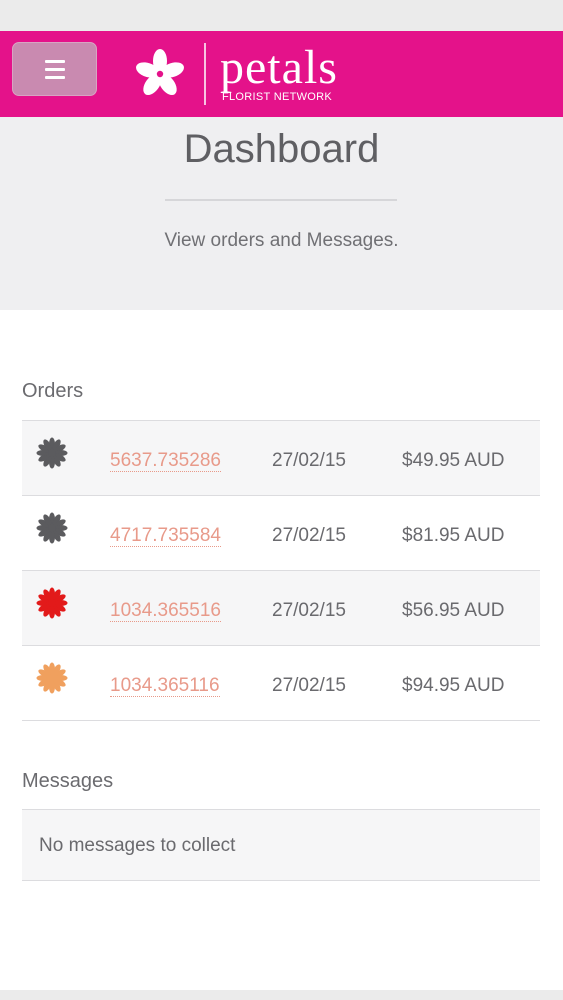 This screenshot has height=1000, width=563. Describe the element at coordinates (277, 96) in the screenshot. I see `brand-tagline: FLORIST NETWORK` at that location.